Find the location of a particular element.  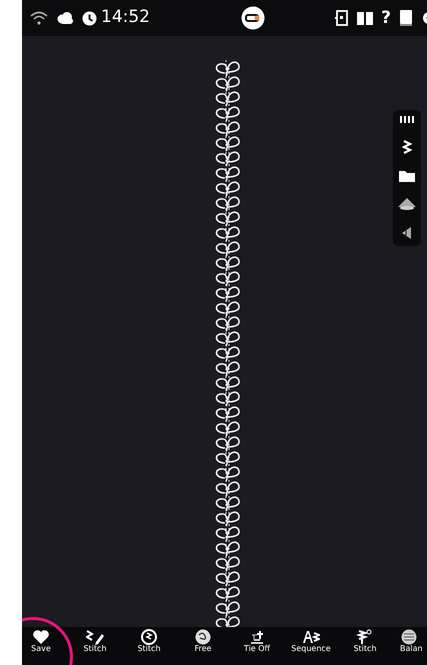

book-icon is located at coordinates (365, 18).